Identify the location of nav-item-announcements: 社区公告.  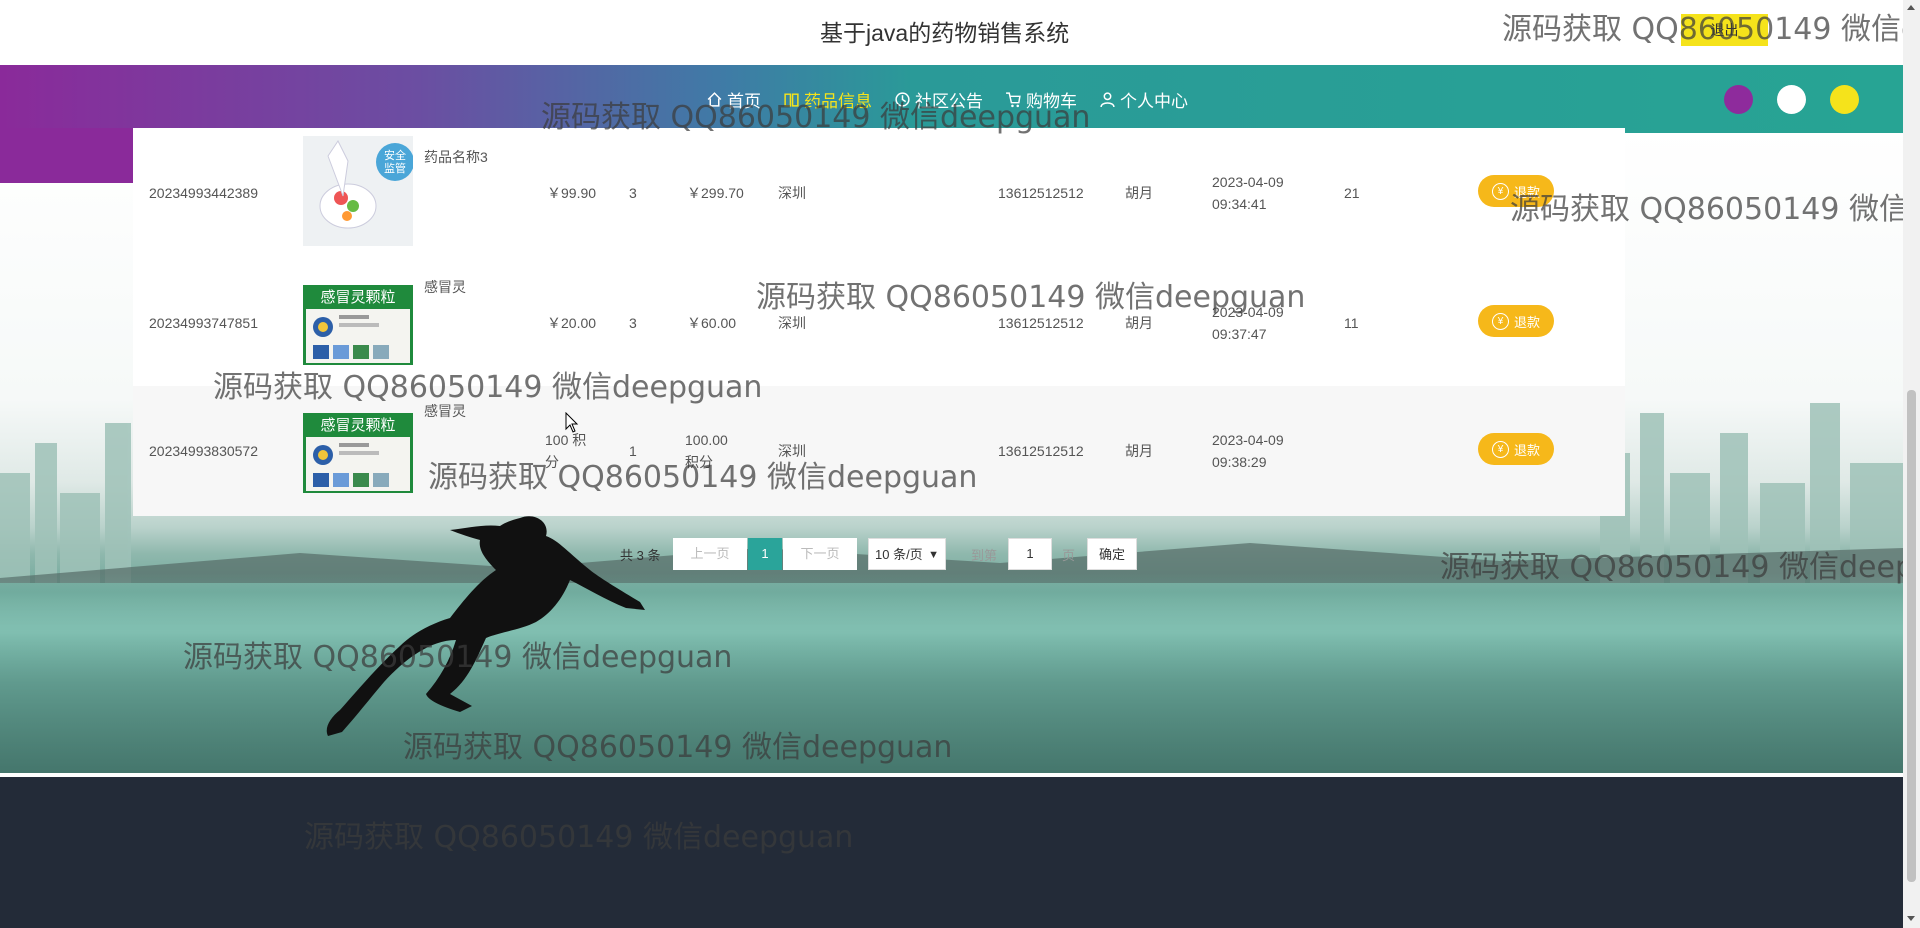
(938, 99).